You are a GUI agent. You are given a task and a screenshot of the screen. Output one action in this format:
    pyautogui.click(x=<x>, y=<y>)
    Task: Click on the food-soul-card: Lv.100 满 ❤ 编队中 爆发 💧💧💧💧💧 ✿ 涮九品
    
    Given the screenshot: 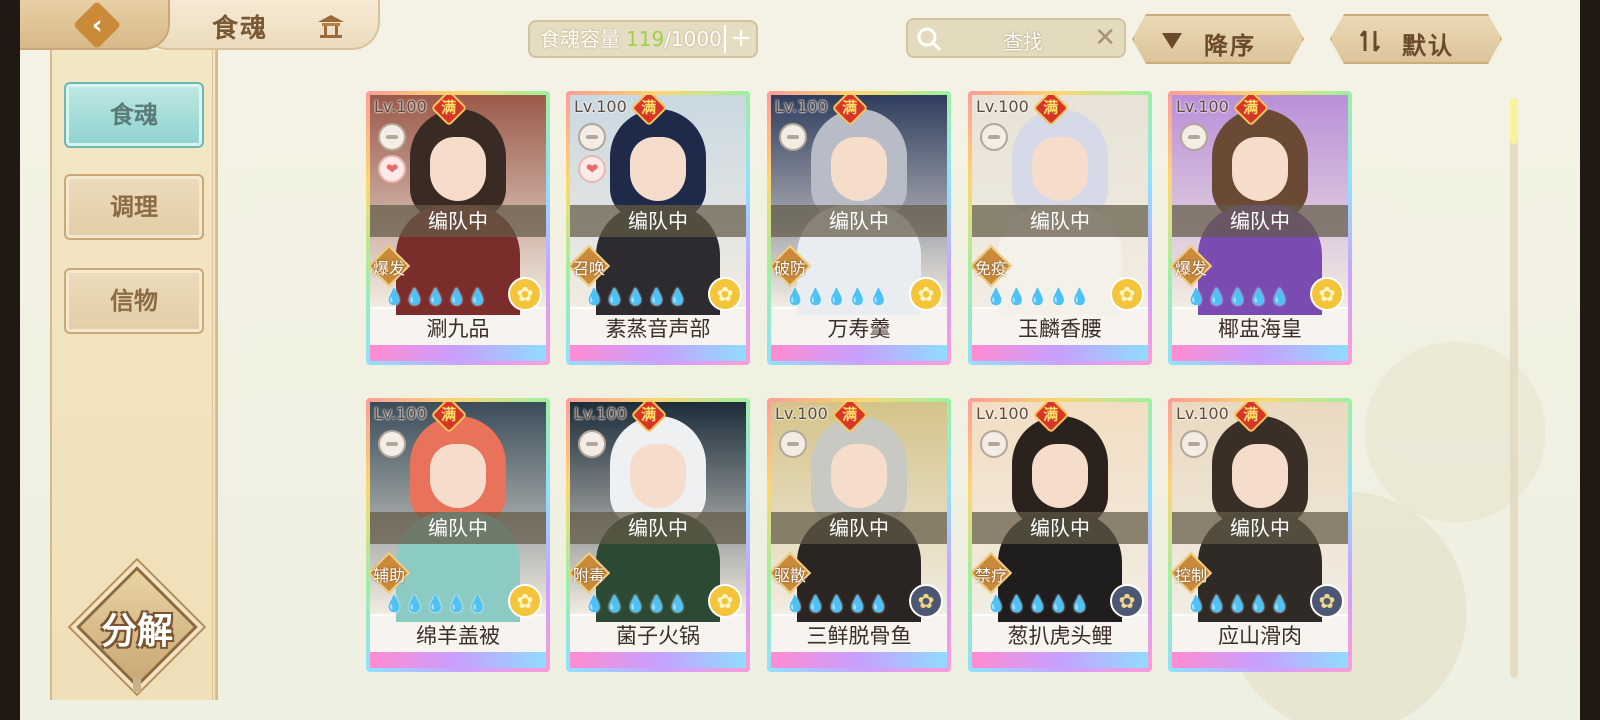 What is the action you would take?
    pyautogui.click(x=458, y=228)
    